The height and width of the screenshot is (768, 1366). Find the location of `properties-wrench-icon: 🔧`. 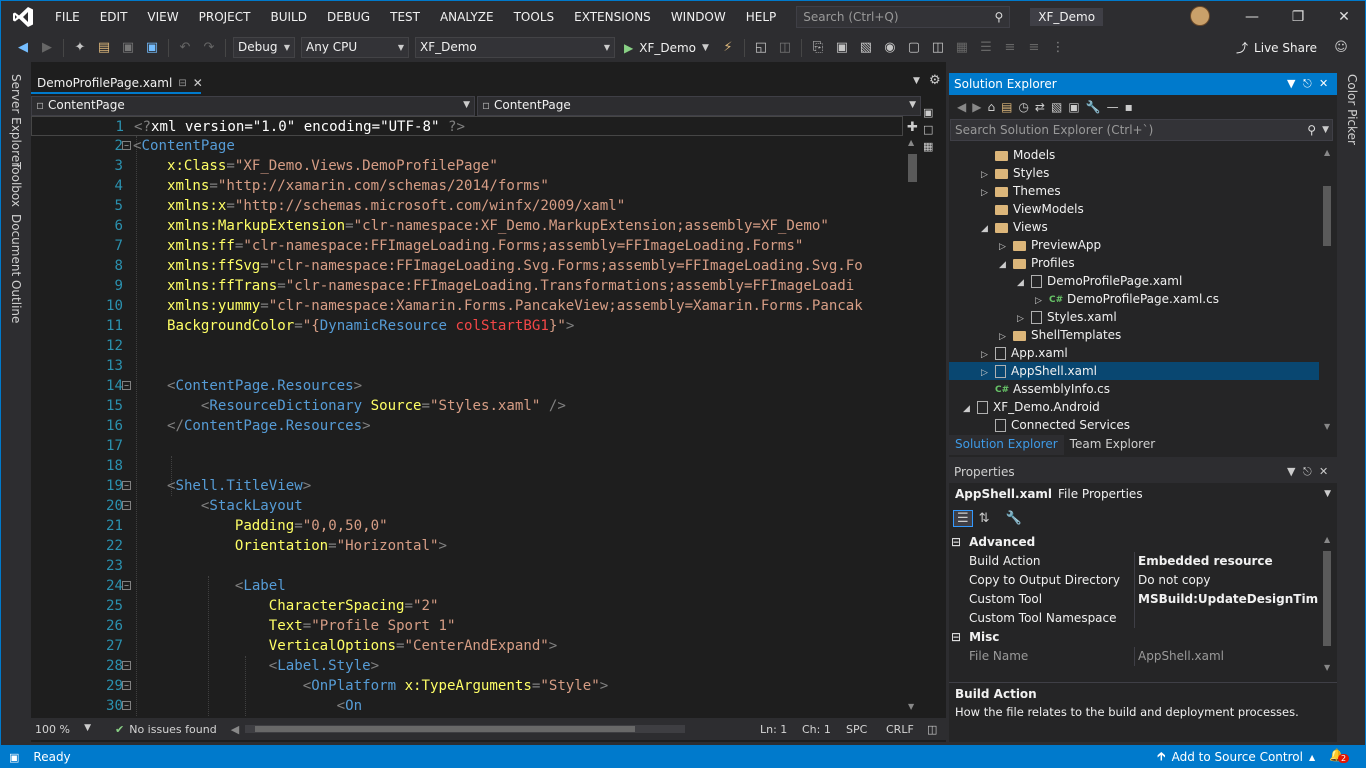

properties-wrench-icon: 🔧 is located at coordinates (1093, 107).